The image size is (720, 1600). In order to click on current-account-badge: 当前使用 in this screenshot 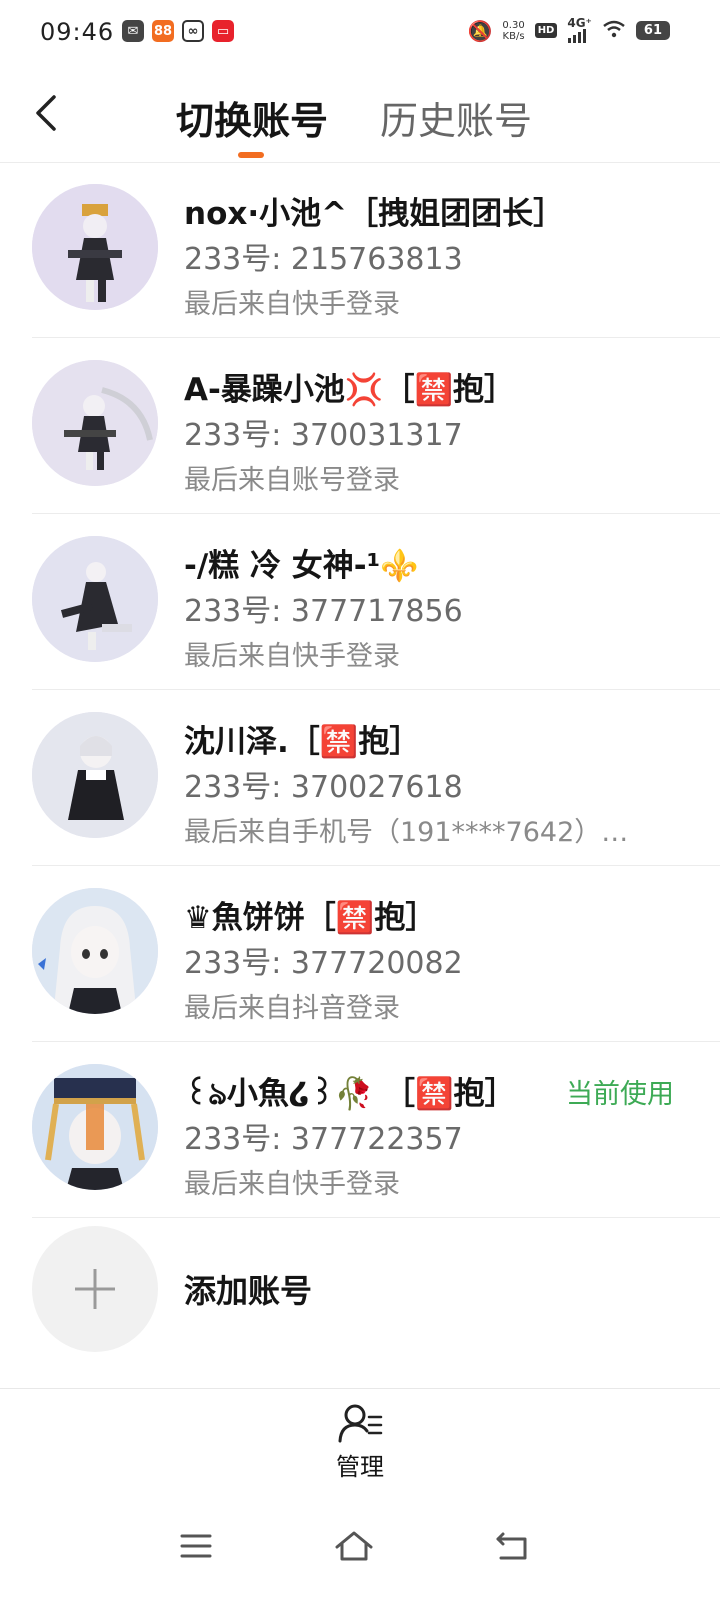, I will do `click(620, 1094)`.